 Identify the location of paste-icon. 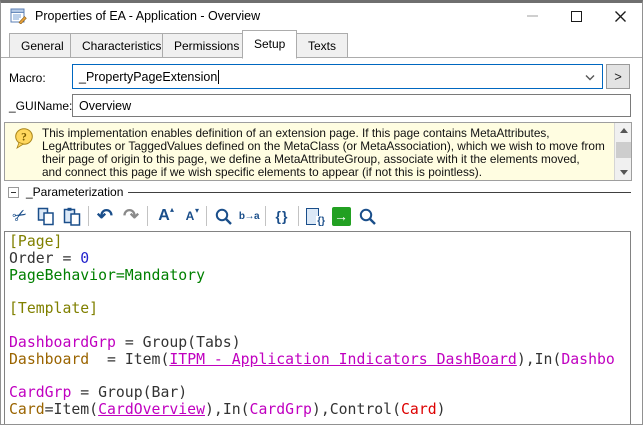
(72, 216).